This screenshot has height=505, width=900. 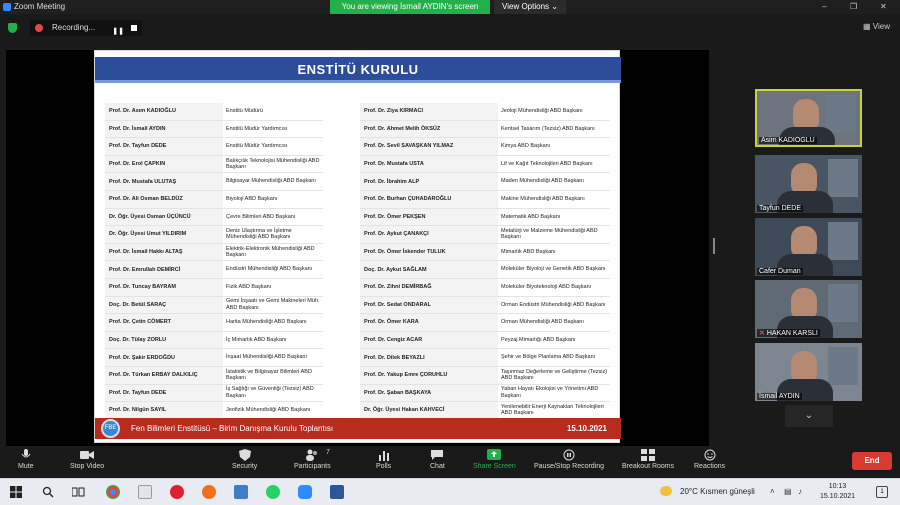 I want to click on participant-name: Tayfun DEDE, so click(x=780, y=208).